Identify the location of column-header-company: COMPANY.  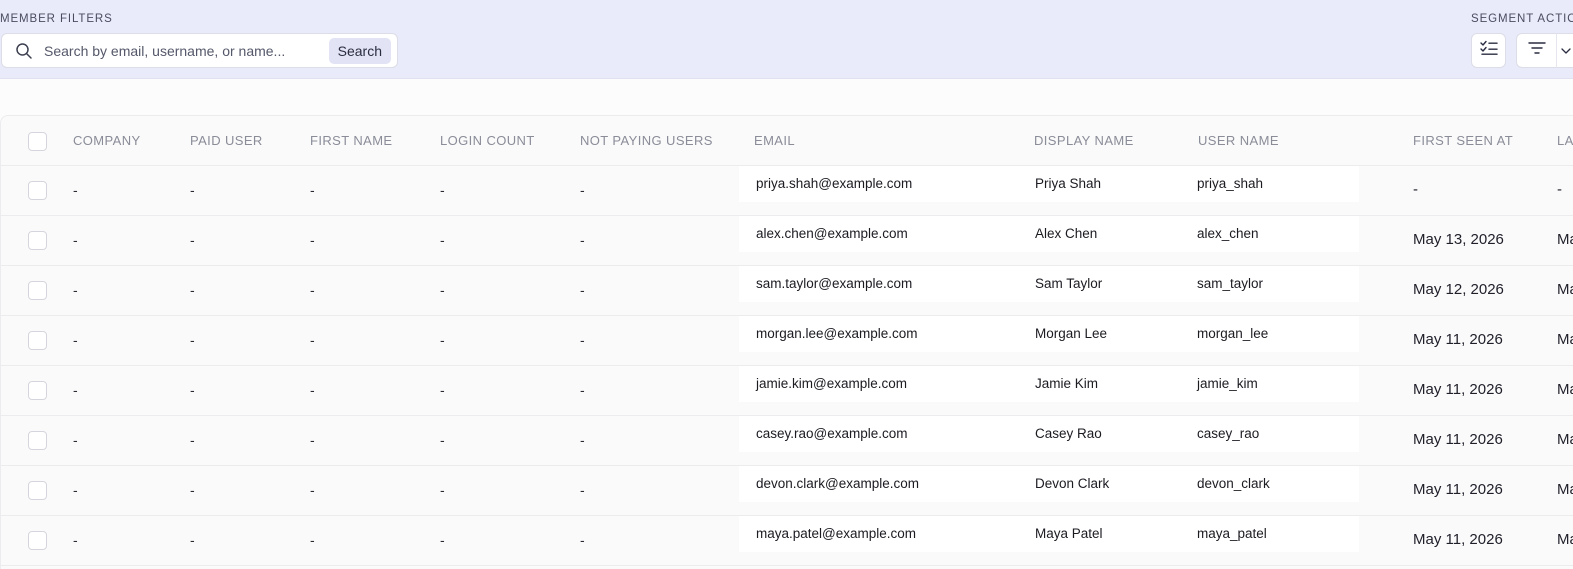
(107, 140).